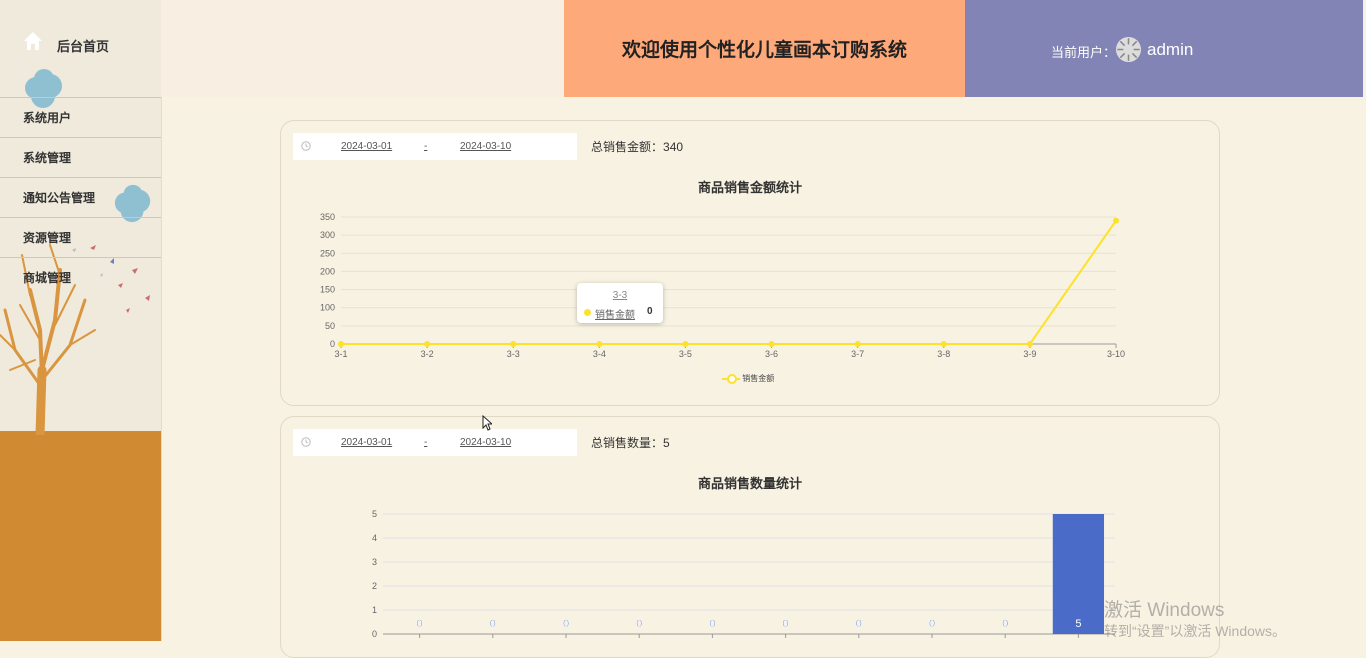 The image size is (1366, 658). Describe the element at coordinates (81, 320) in the screenshot. I see `sidebar: 后台首页 系统用户 系统管理 通知公告管理 资源管理 商城管理` at that location.